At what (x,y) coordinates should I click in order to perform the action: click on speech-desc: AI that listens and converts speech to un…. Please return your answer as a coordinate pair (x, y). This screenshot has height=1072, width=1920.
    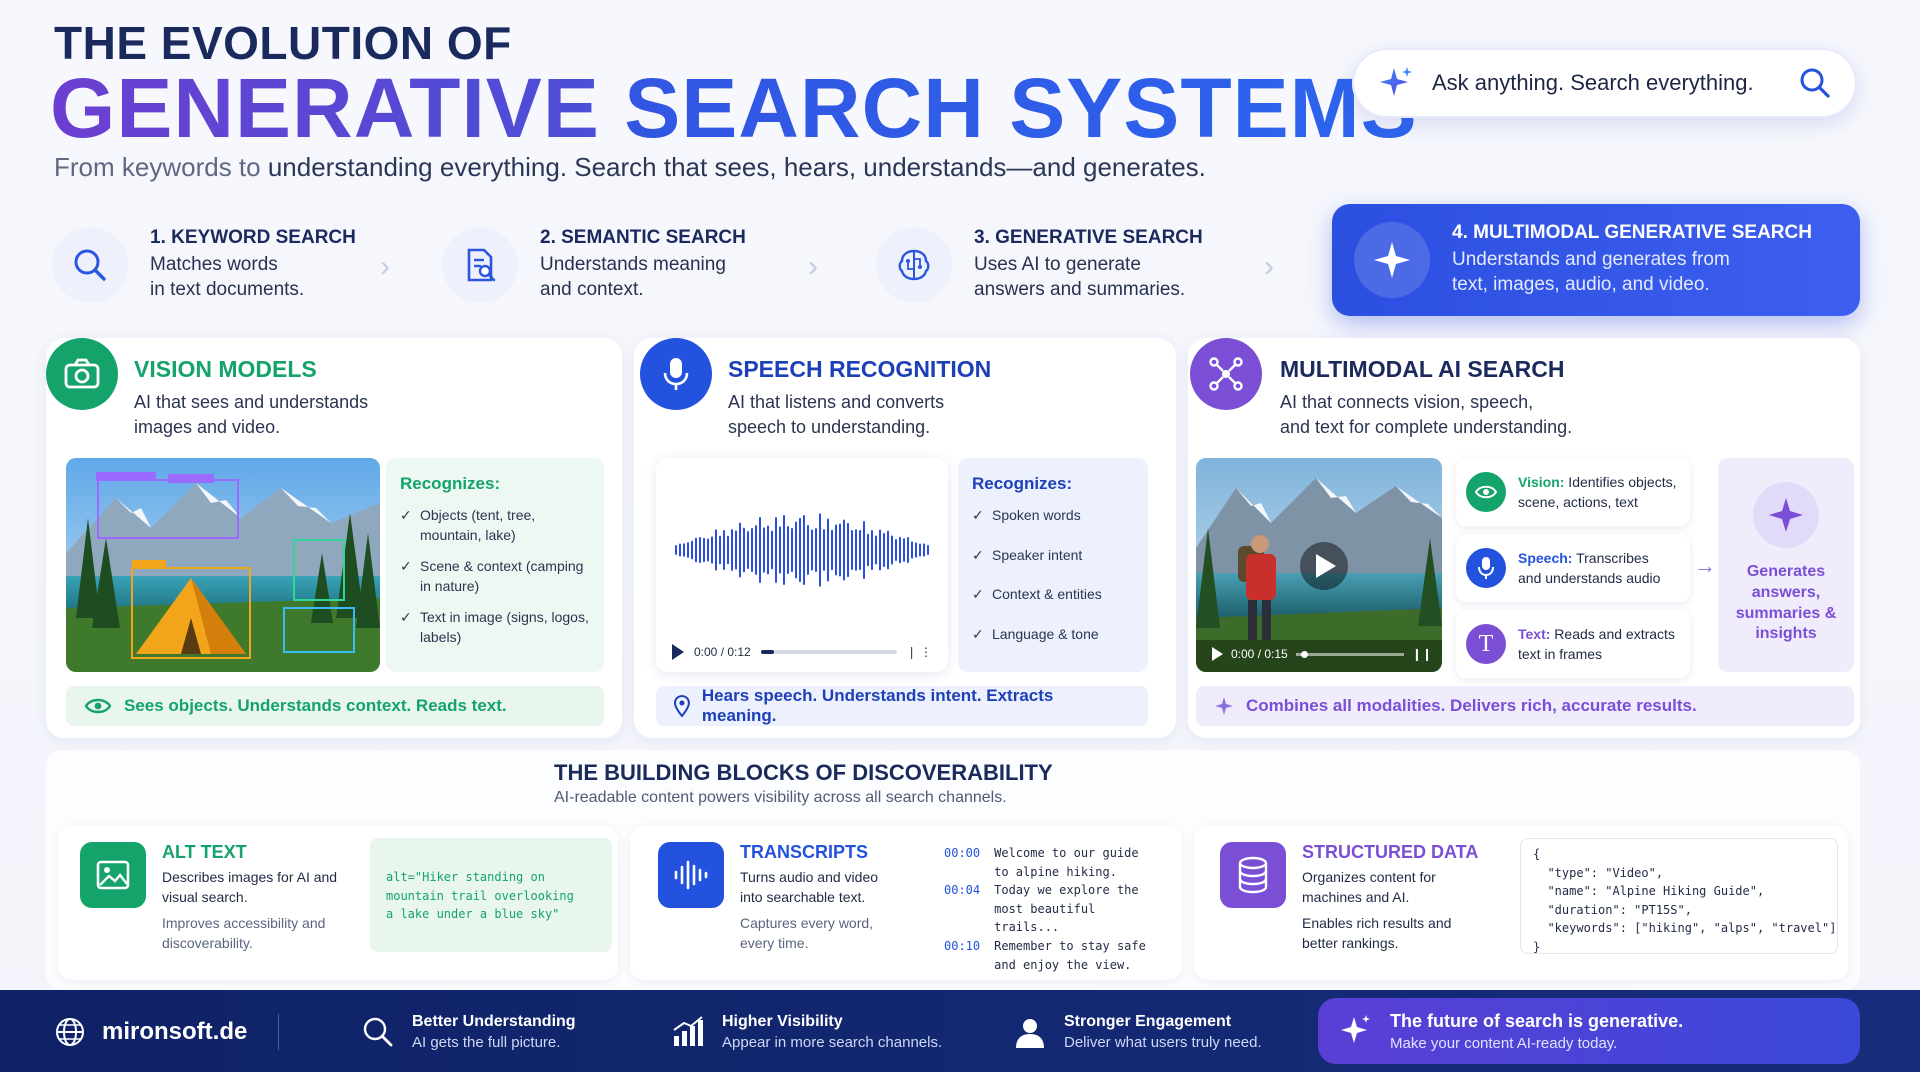
    Looking at the image, I should click on (836, 415).